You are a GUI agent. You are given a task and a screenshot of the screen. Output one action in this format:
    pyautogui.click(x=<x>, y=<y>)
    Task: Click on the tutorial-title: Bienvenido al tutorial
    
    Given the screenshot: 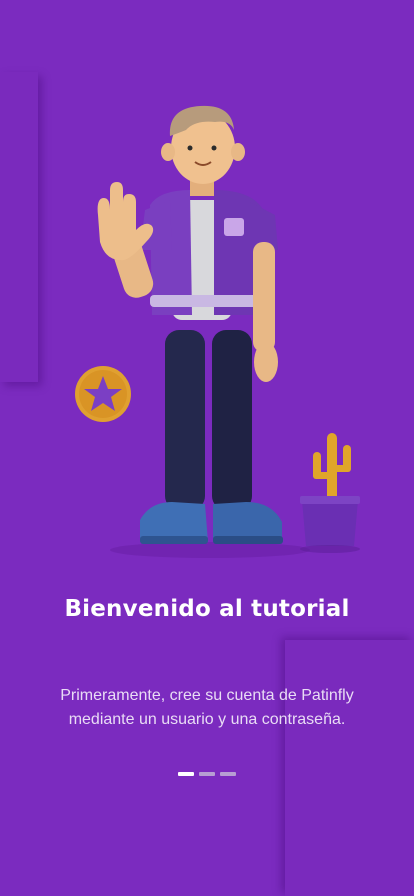 What is the action you would take?
    pyautogui.click(x=207, y=609)
    